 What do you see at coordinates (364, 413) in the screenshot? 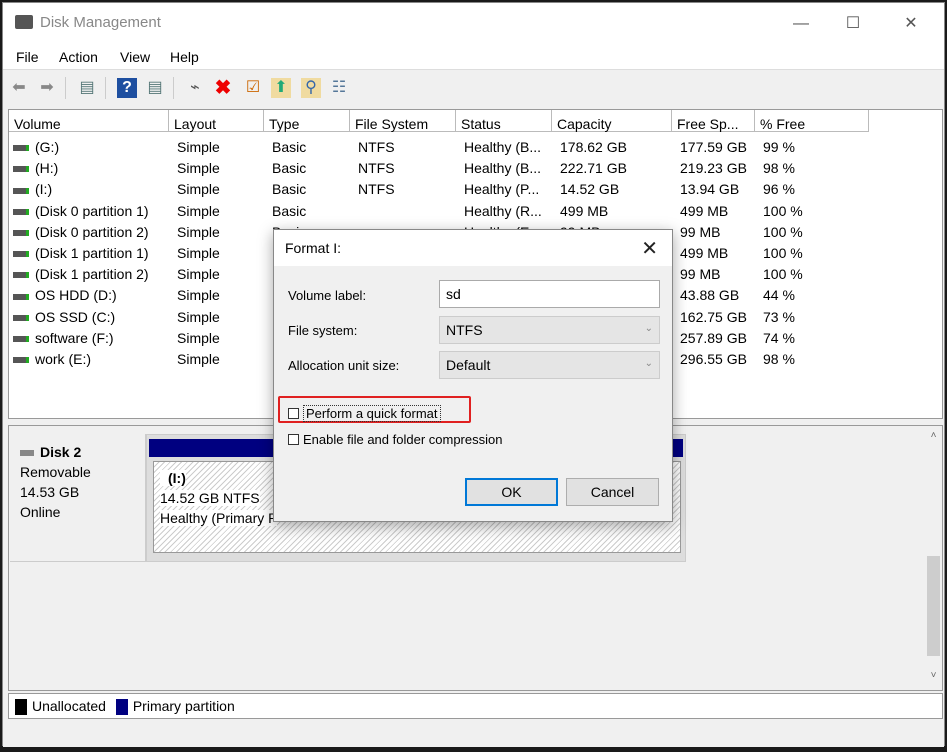
I see `quick-format-checkbox: Perform a quick format` at bounding box center [364, 413].